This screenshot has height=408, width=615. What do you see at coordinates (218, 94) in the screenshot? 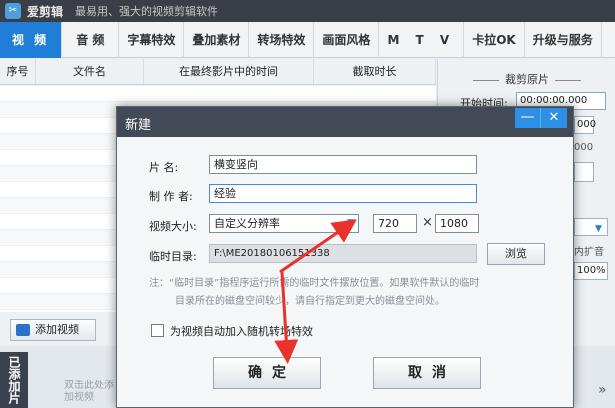
I see `table-row` at bounding box center [218, 94].